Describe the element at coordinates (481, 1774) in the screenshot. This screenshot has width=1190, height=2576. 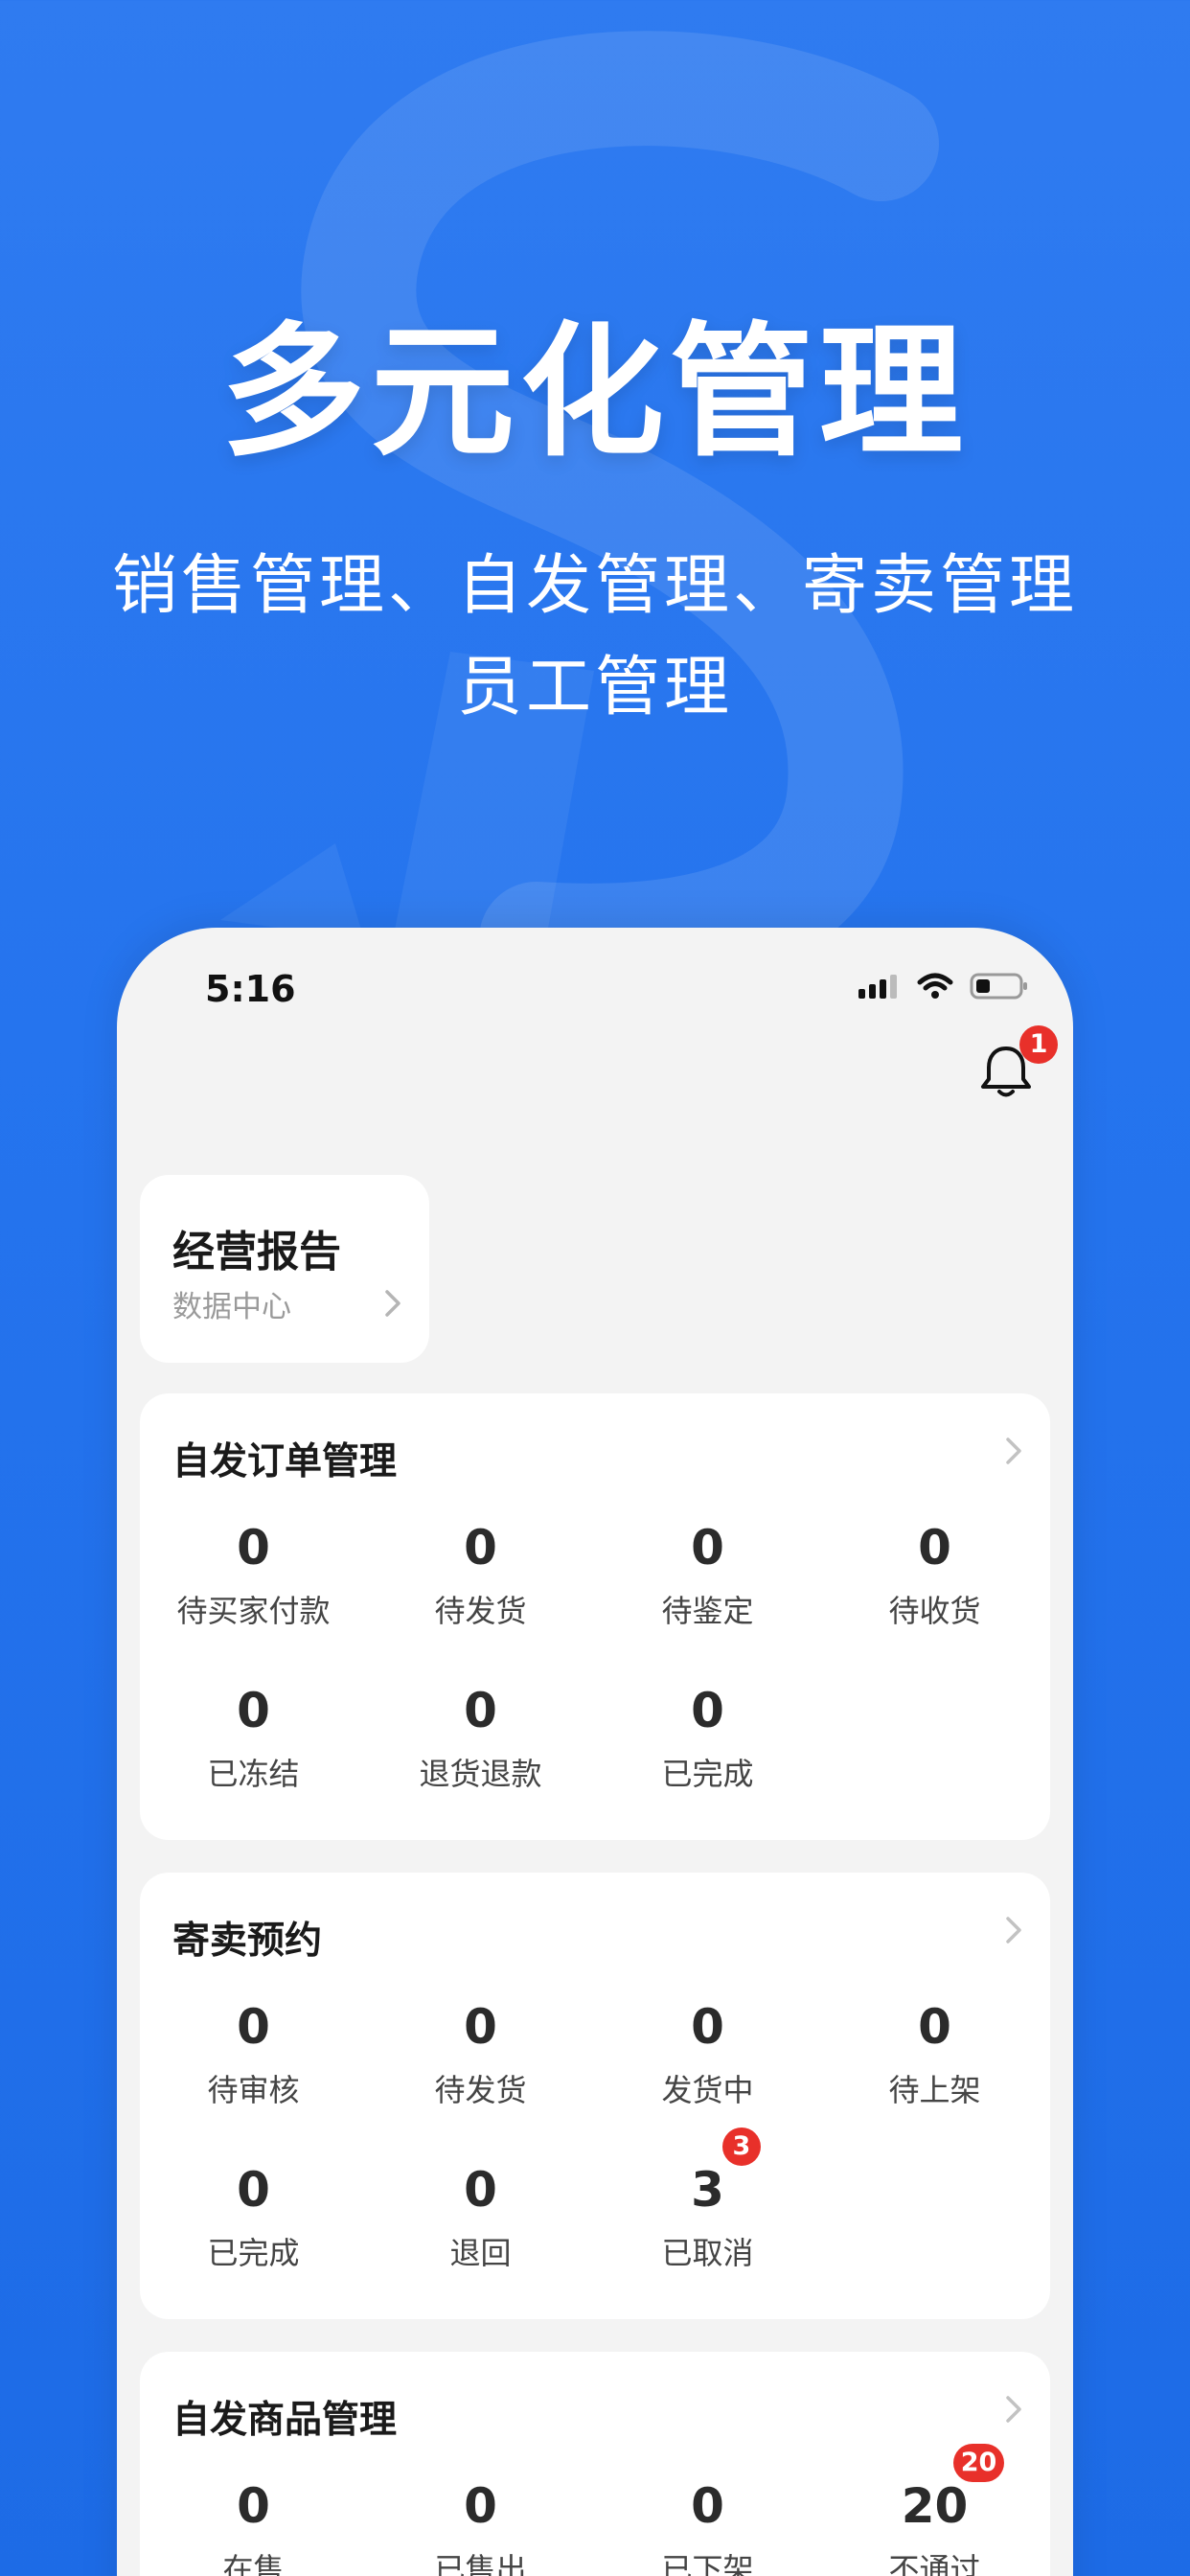
I see `stat-label: 退货退款` at that location.